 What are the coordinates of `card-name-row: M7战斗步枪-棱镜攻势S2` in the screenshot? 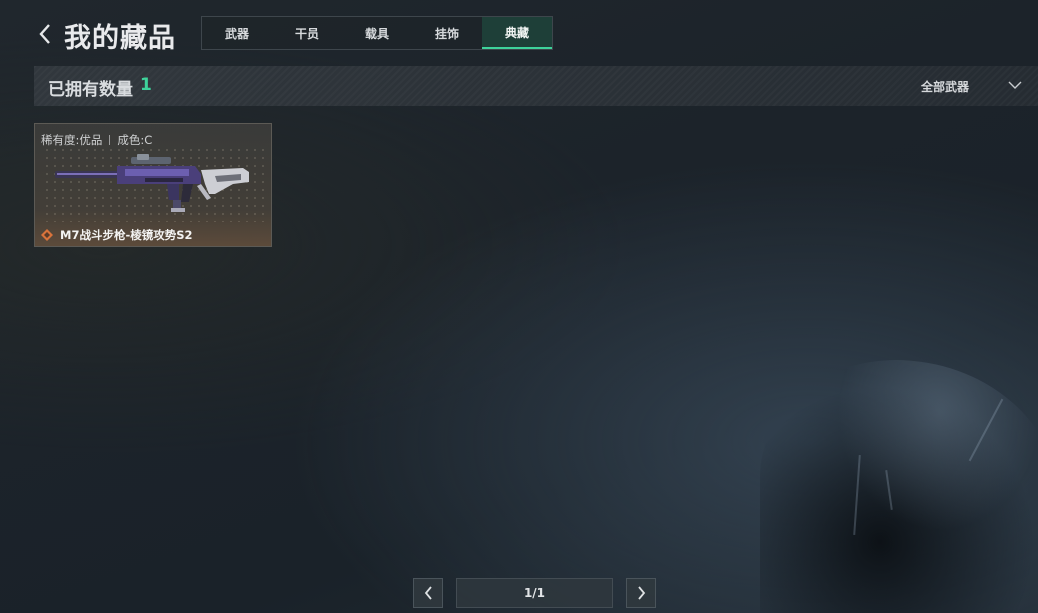 It's located at (117, 235).